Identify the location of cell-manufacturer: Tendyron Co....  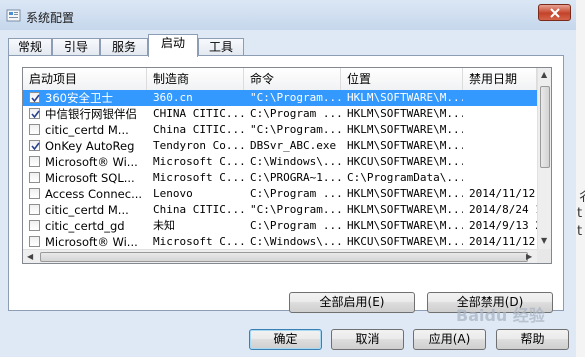
(199, 145).